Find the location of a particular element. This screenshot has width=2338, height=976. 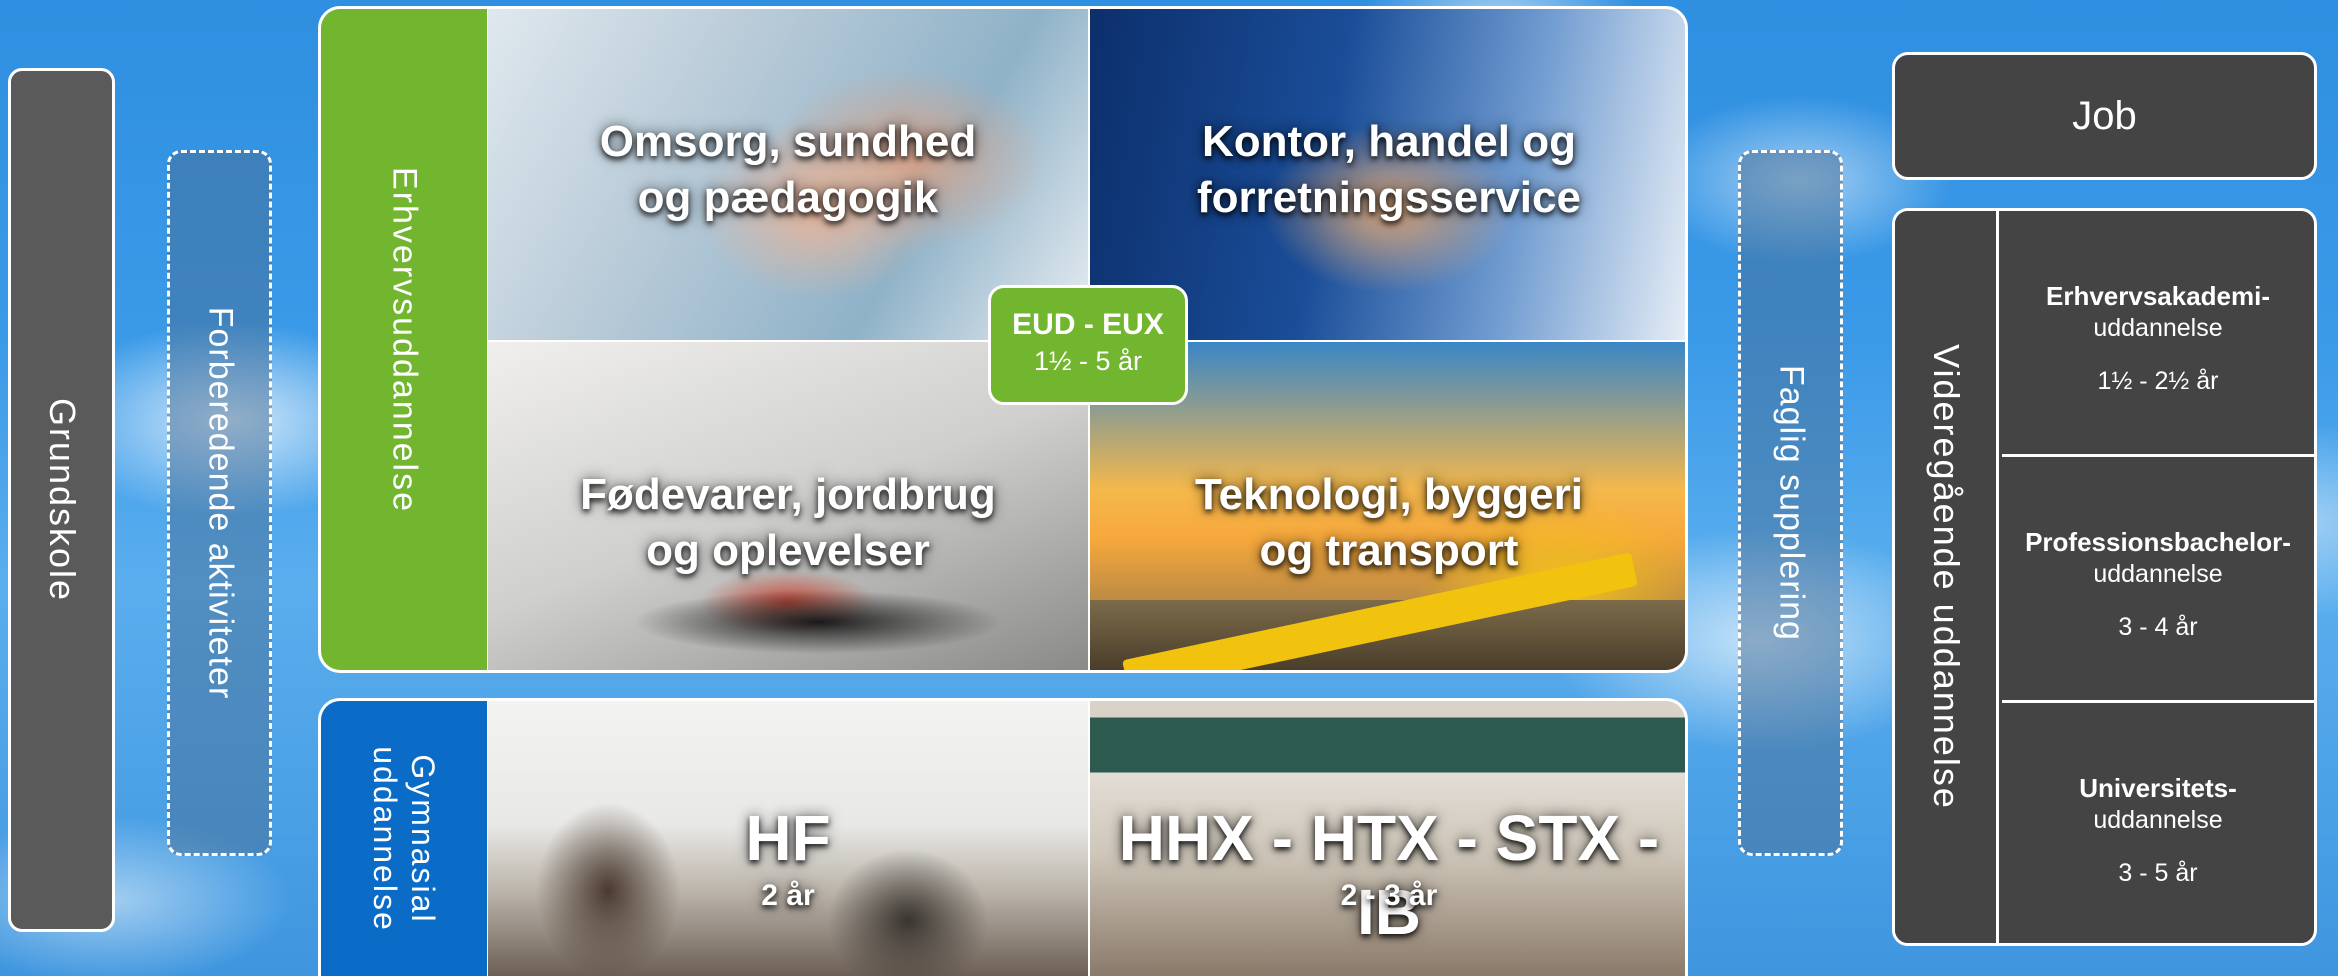

universitets-name: Universitets- is located at coordinates (2158, 788).